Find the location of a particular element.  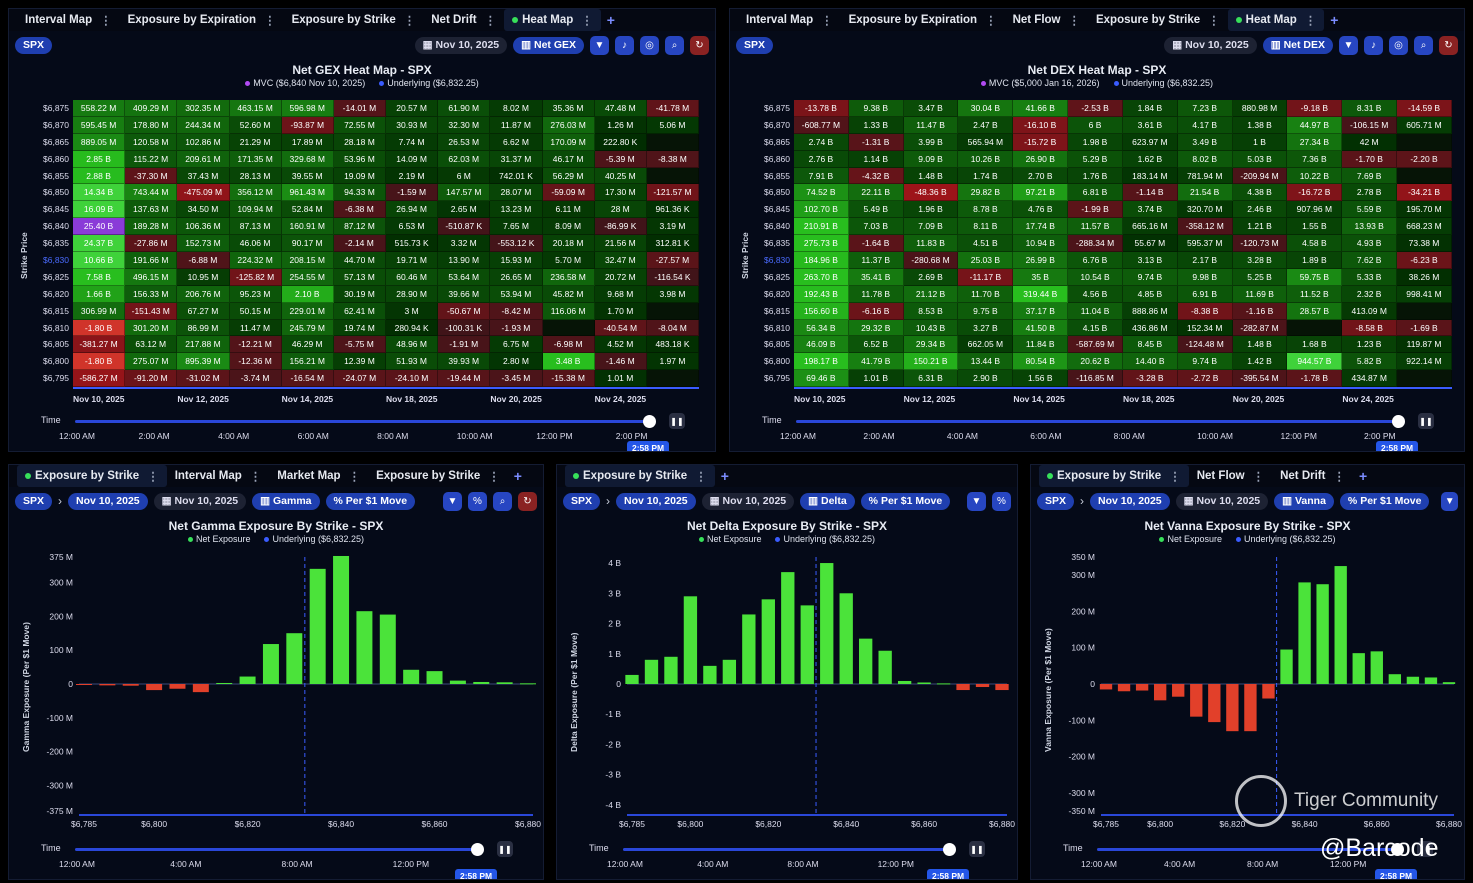

heatmap-cell: -14.01 M is located at coordinates (360, 108).